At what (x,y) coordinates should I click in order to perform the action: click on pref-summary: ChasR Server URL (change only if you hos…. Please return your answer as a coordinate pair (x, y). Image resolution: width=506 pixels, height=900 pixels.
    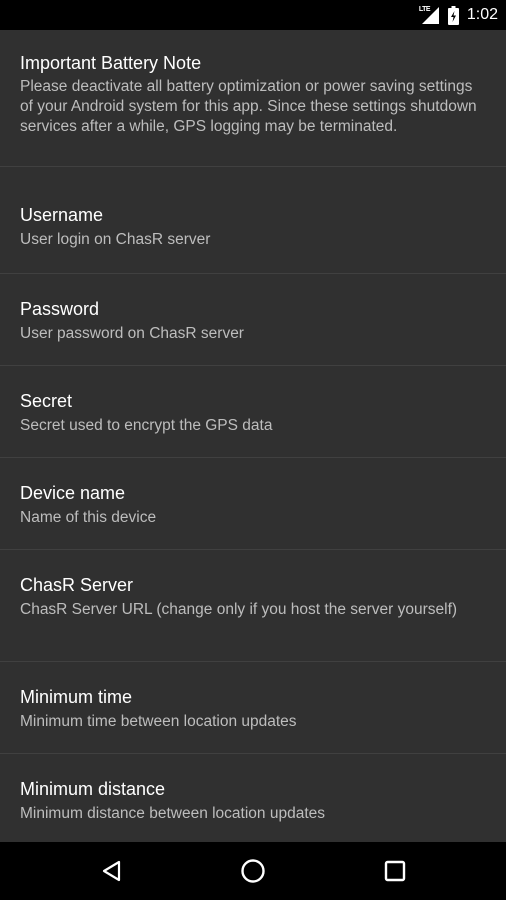
    Looking at the image, I should click on (239, 609).